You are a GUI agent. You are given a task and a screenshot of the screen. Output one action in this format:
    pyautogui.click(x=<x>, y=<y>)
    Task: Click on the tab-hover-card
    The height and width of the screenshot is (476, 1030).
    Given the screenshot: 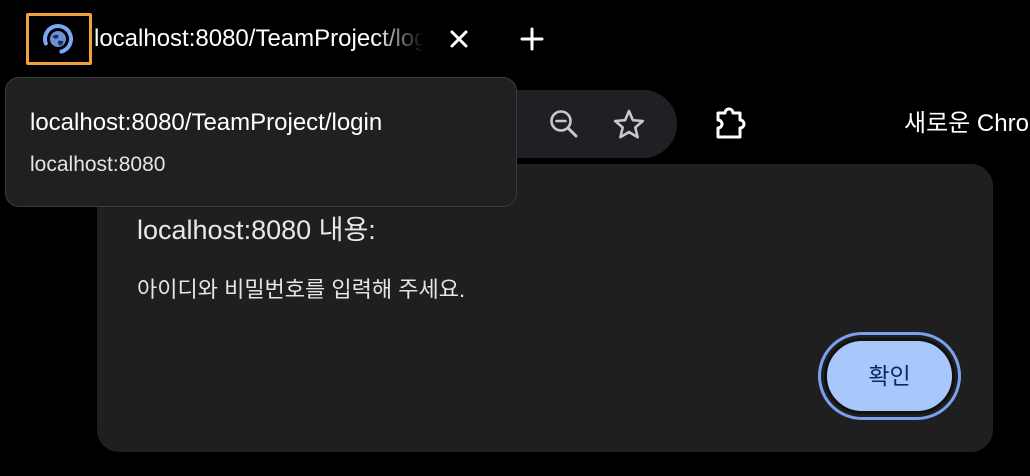 What is the action you would take?
    pyautogui.click(x=261, y=142)
    